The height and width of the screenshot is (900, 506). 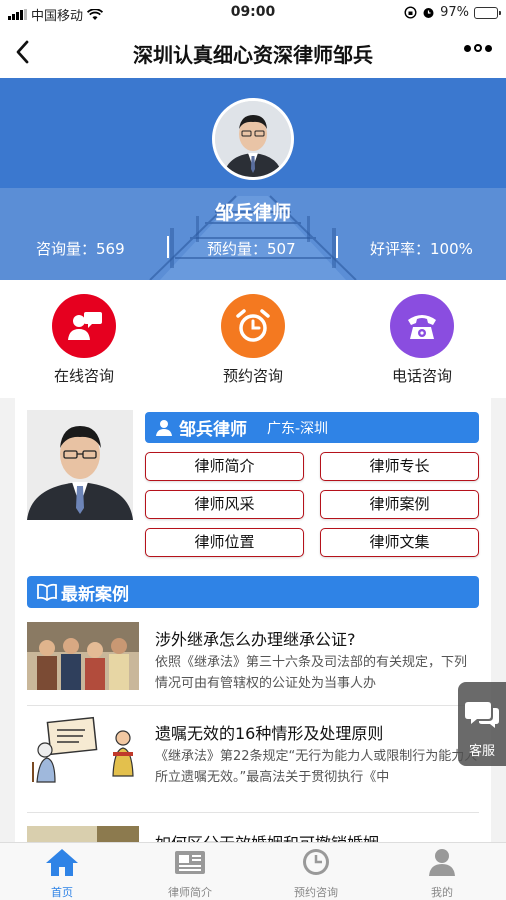 I want to click on chat-person-icon, so click(x=84, y=326).